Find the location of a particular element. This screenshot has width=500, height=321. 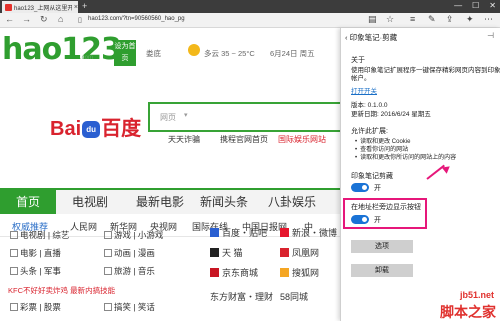

home-icon: ⌂ is located at coordinates (60, 19).